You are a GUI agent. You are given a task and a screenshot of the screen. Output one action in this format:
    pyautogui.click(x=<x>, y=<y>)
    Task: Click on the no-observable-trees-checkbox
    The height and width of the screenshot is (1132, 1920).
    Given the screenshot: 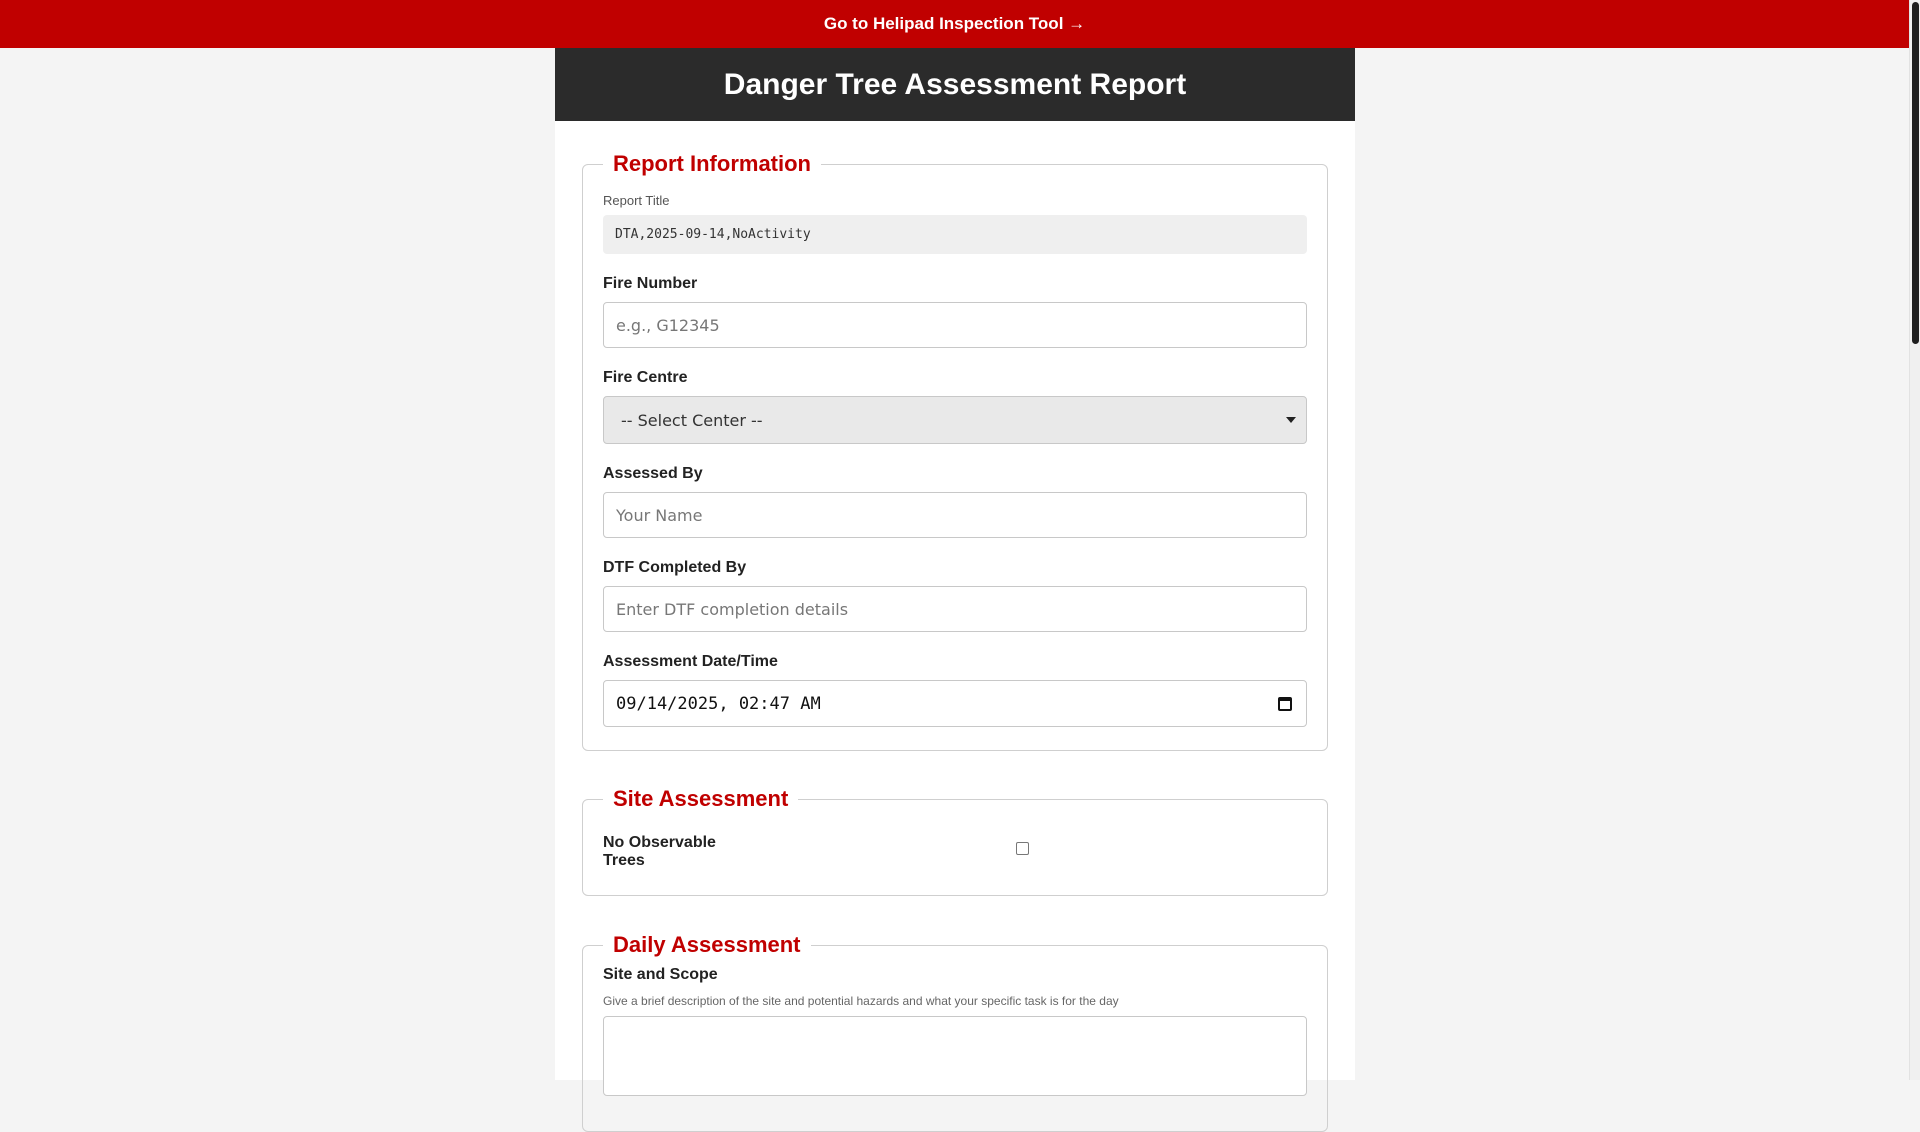 What is the action you would take?
    pyautogui.click(x=1022, y=848)
    